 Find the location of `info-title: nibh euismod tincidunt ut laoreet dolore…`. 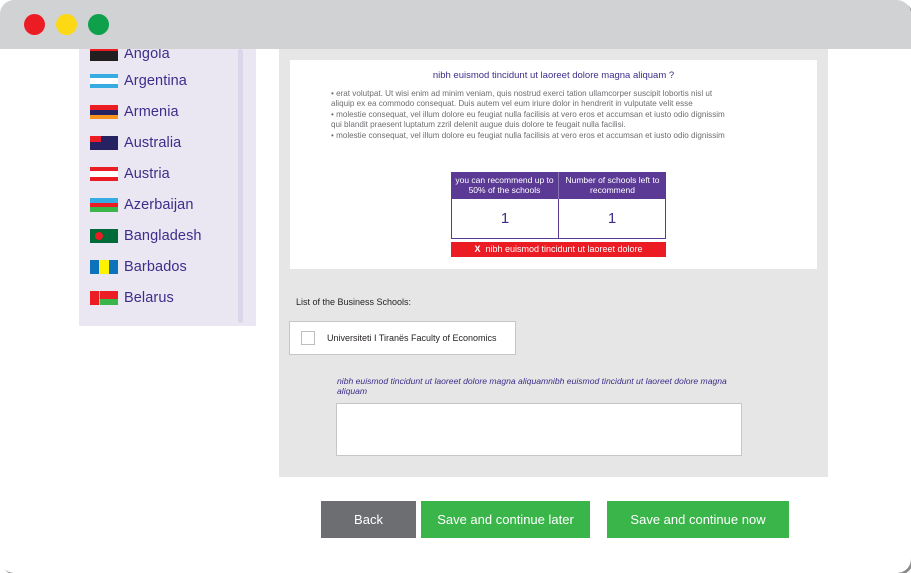

info-title: nibh euismod tincidunt ut laoreet dolore… is located at coordinates (553, 75).